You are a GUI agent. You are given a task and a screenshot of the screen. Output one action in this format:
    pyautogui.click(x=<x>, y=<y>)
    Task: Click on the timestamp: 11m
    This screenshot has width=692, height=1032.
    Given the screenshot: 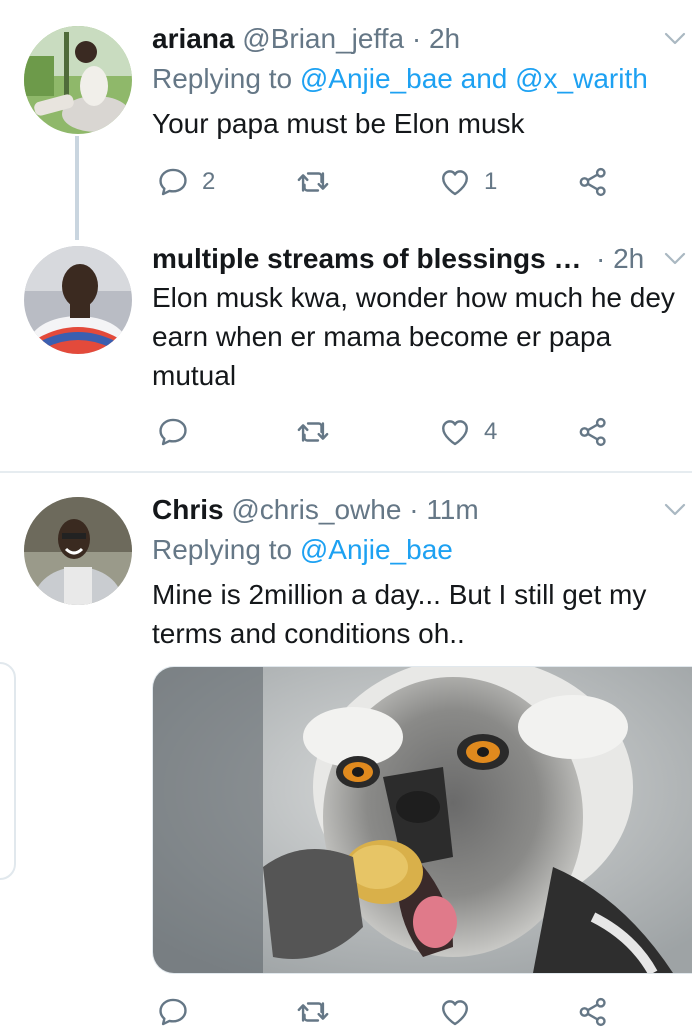 What is the action you would take?
    pyautogui.click(x=452, y=509)
    